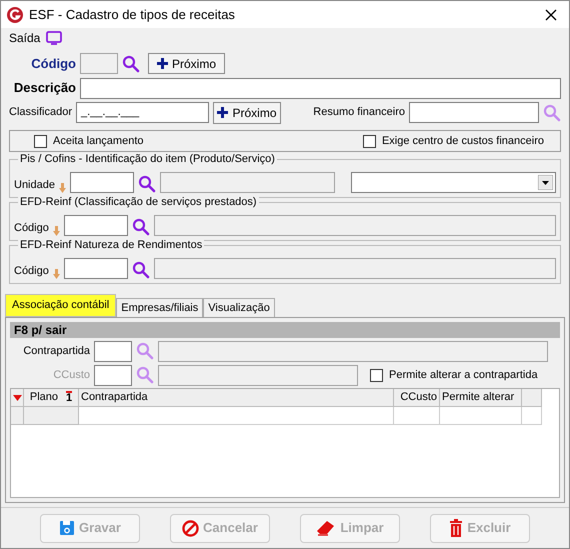 The height and width of the screenshot is (549, 570). What do you see at coordinates (453, 182) in the screenshot?
I see `dropdown` at bounding box center [453, 182].